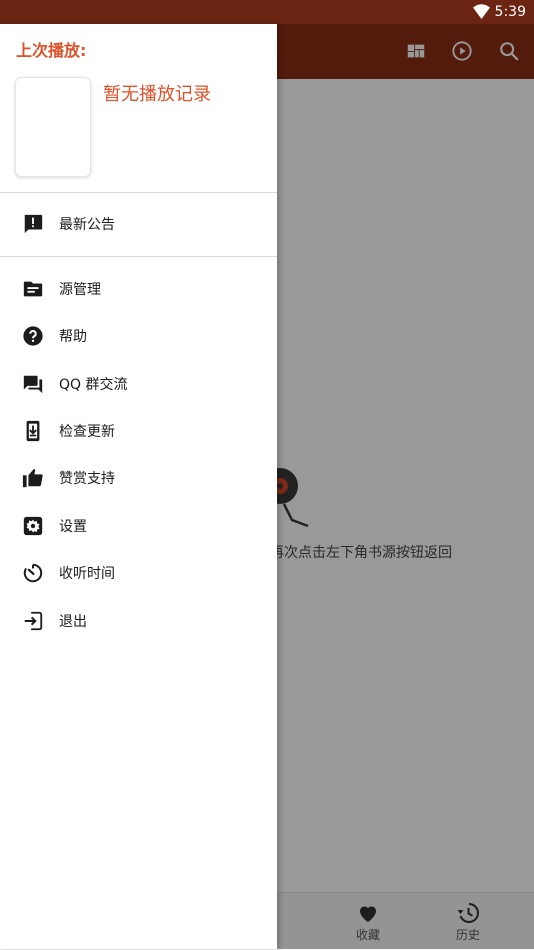  Describe the element at coordinates (138, 572) in the screenshot. I see `menu-item-listen-time: 收听时间` at that location.